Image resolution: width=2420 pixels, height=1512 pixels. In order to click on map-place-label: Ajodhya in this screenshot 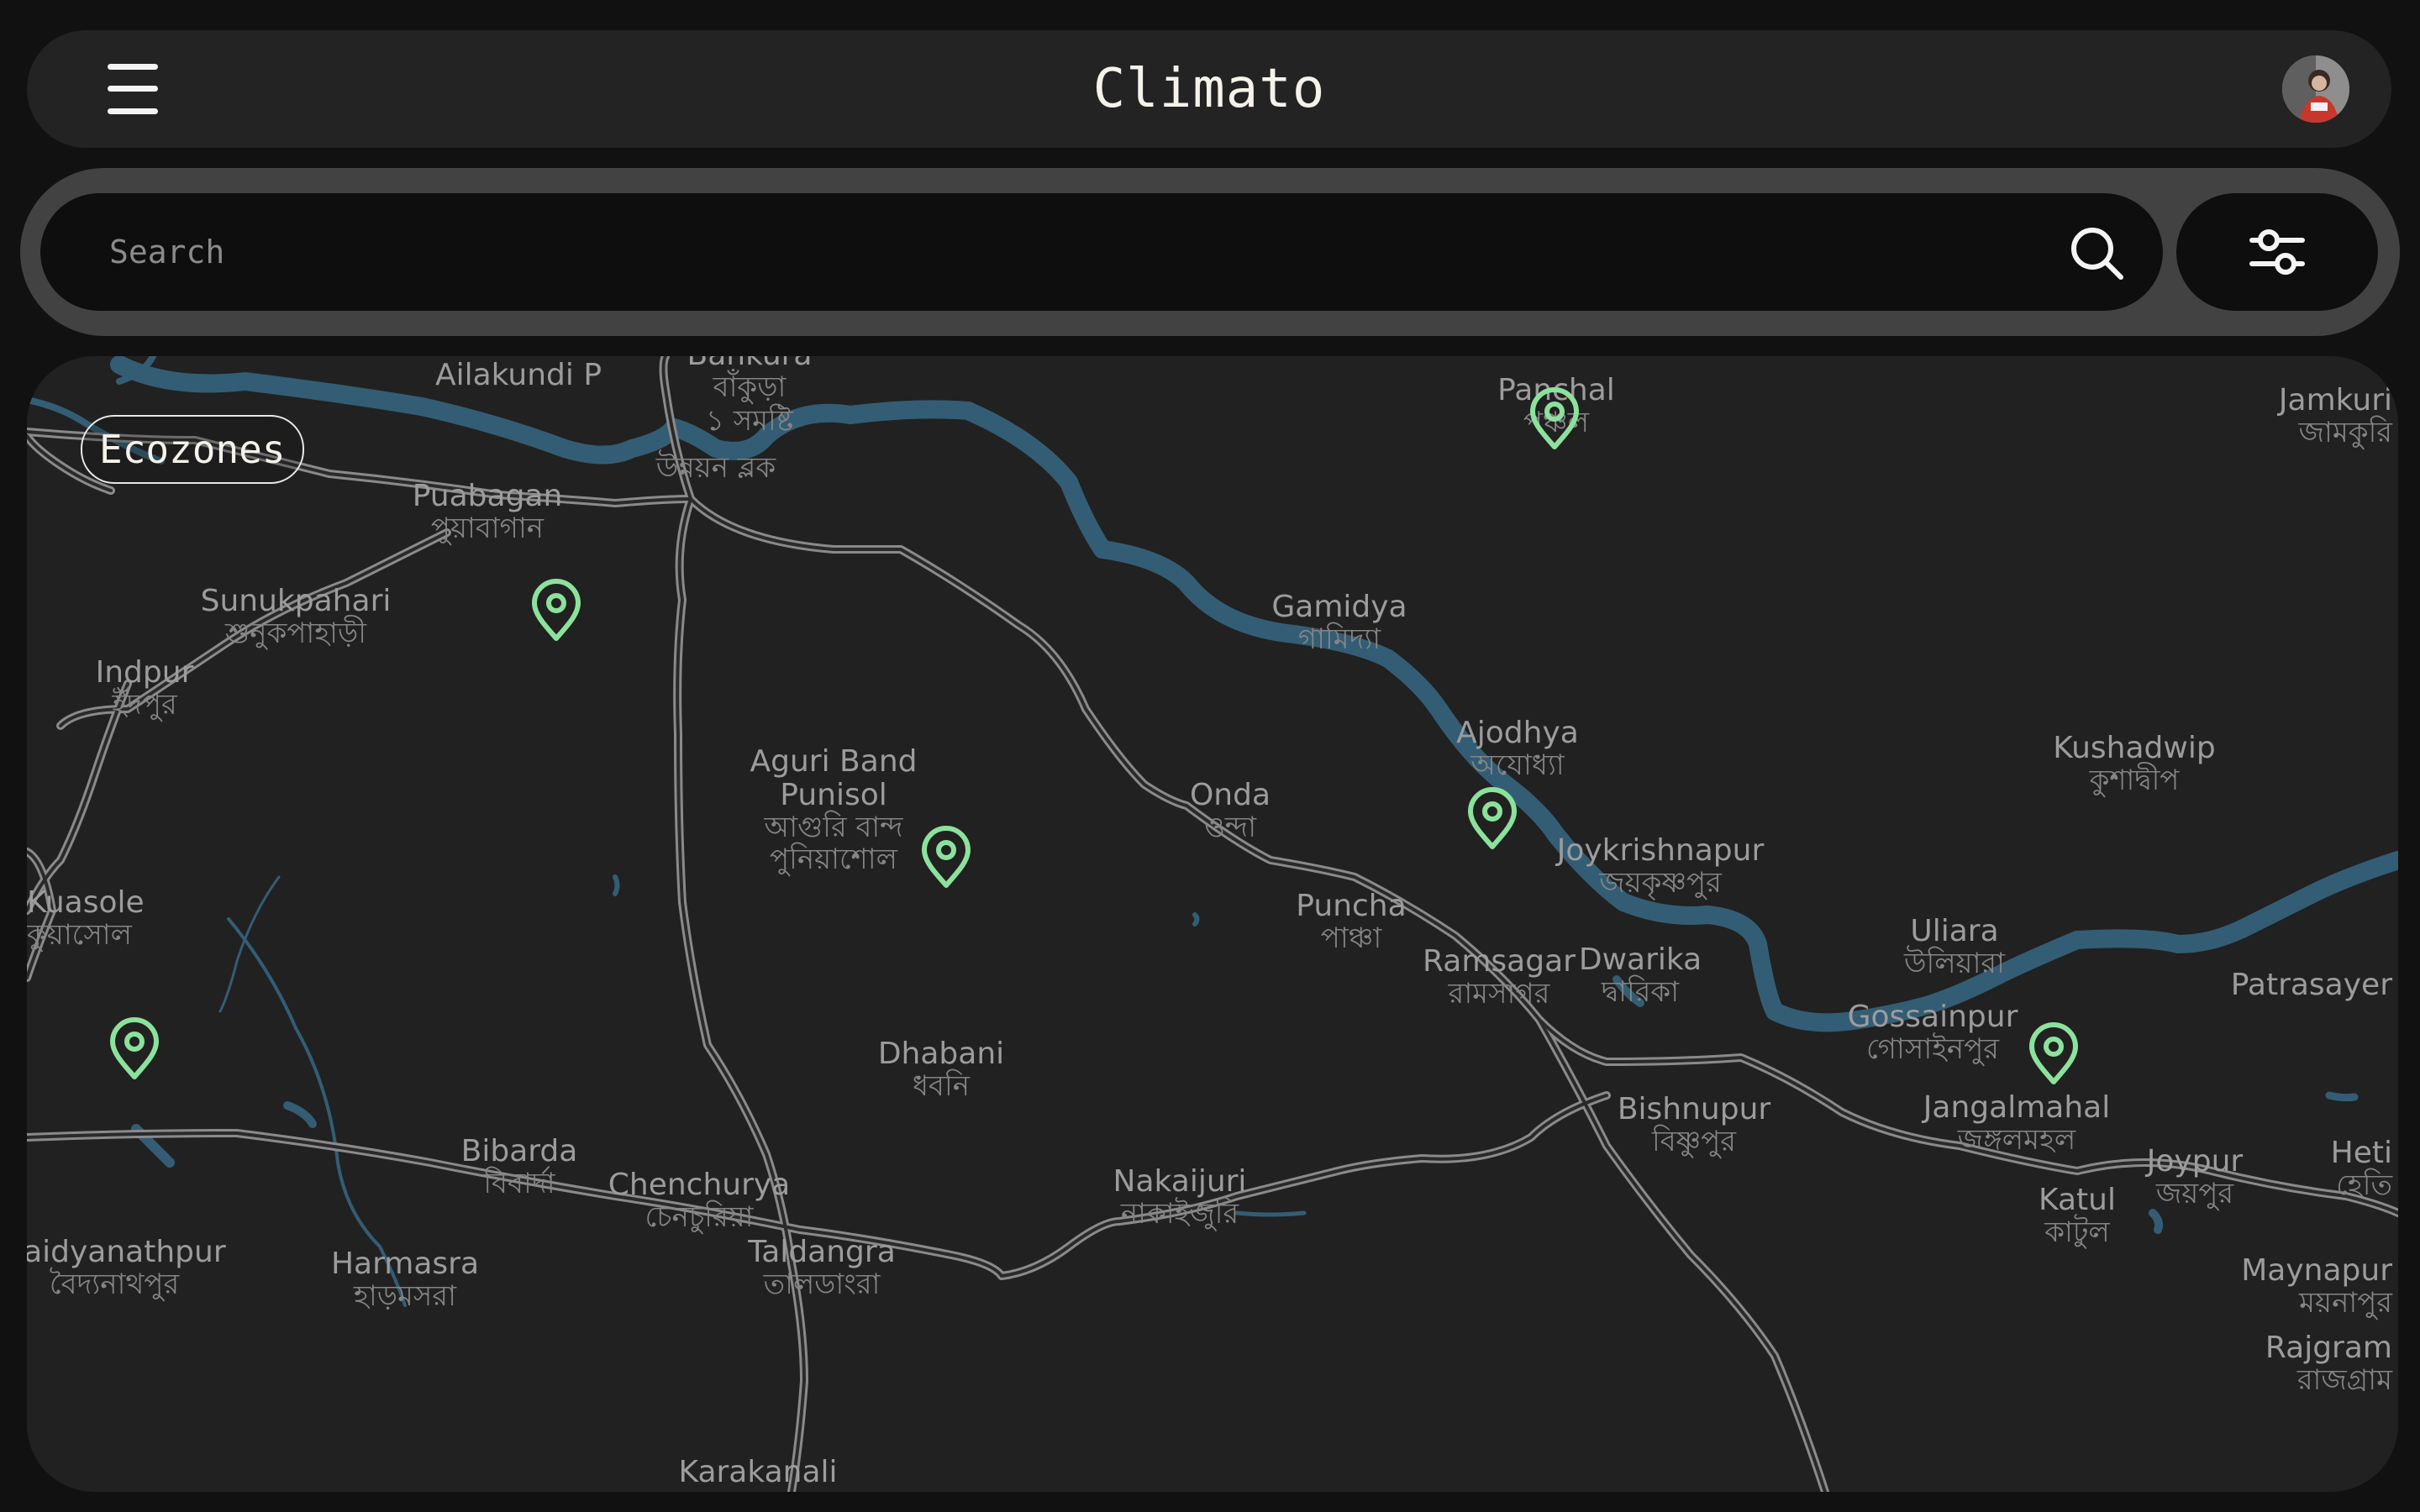, I will do `click(1517, 733)`.